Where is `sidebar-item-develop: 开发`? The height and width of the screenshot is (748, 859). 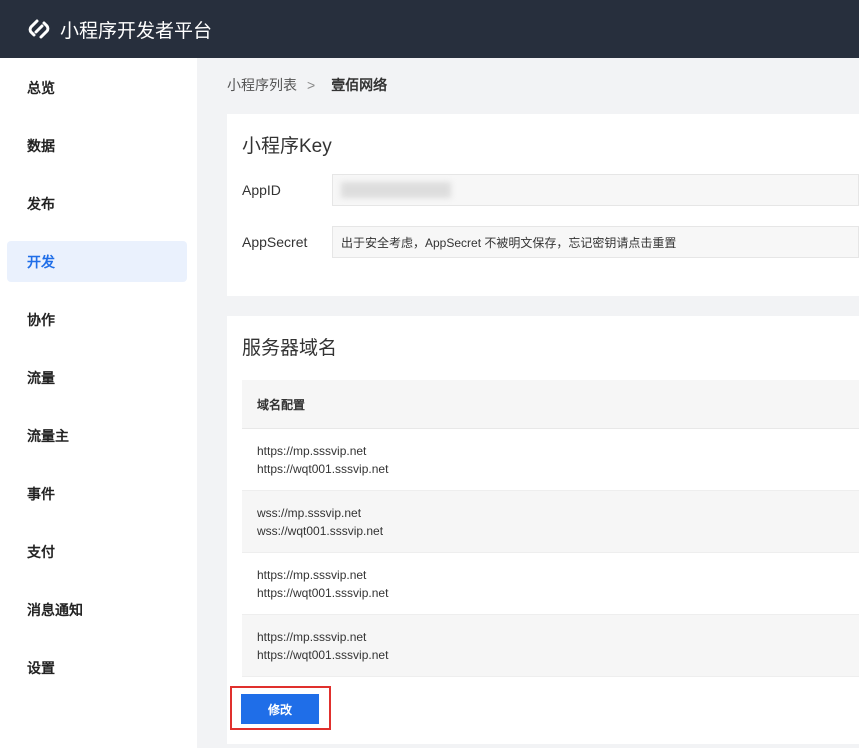
sidebar-item-develop: 开发 is located at coordinates (97, 261).